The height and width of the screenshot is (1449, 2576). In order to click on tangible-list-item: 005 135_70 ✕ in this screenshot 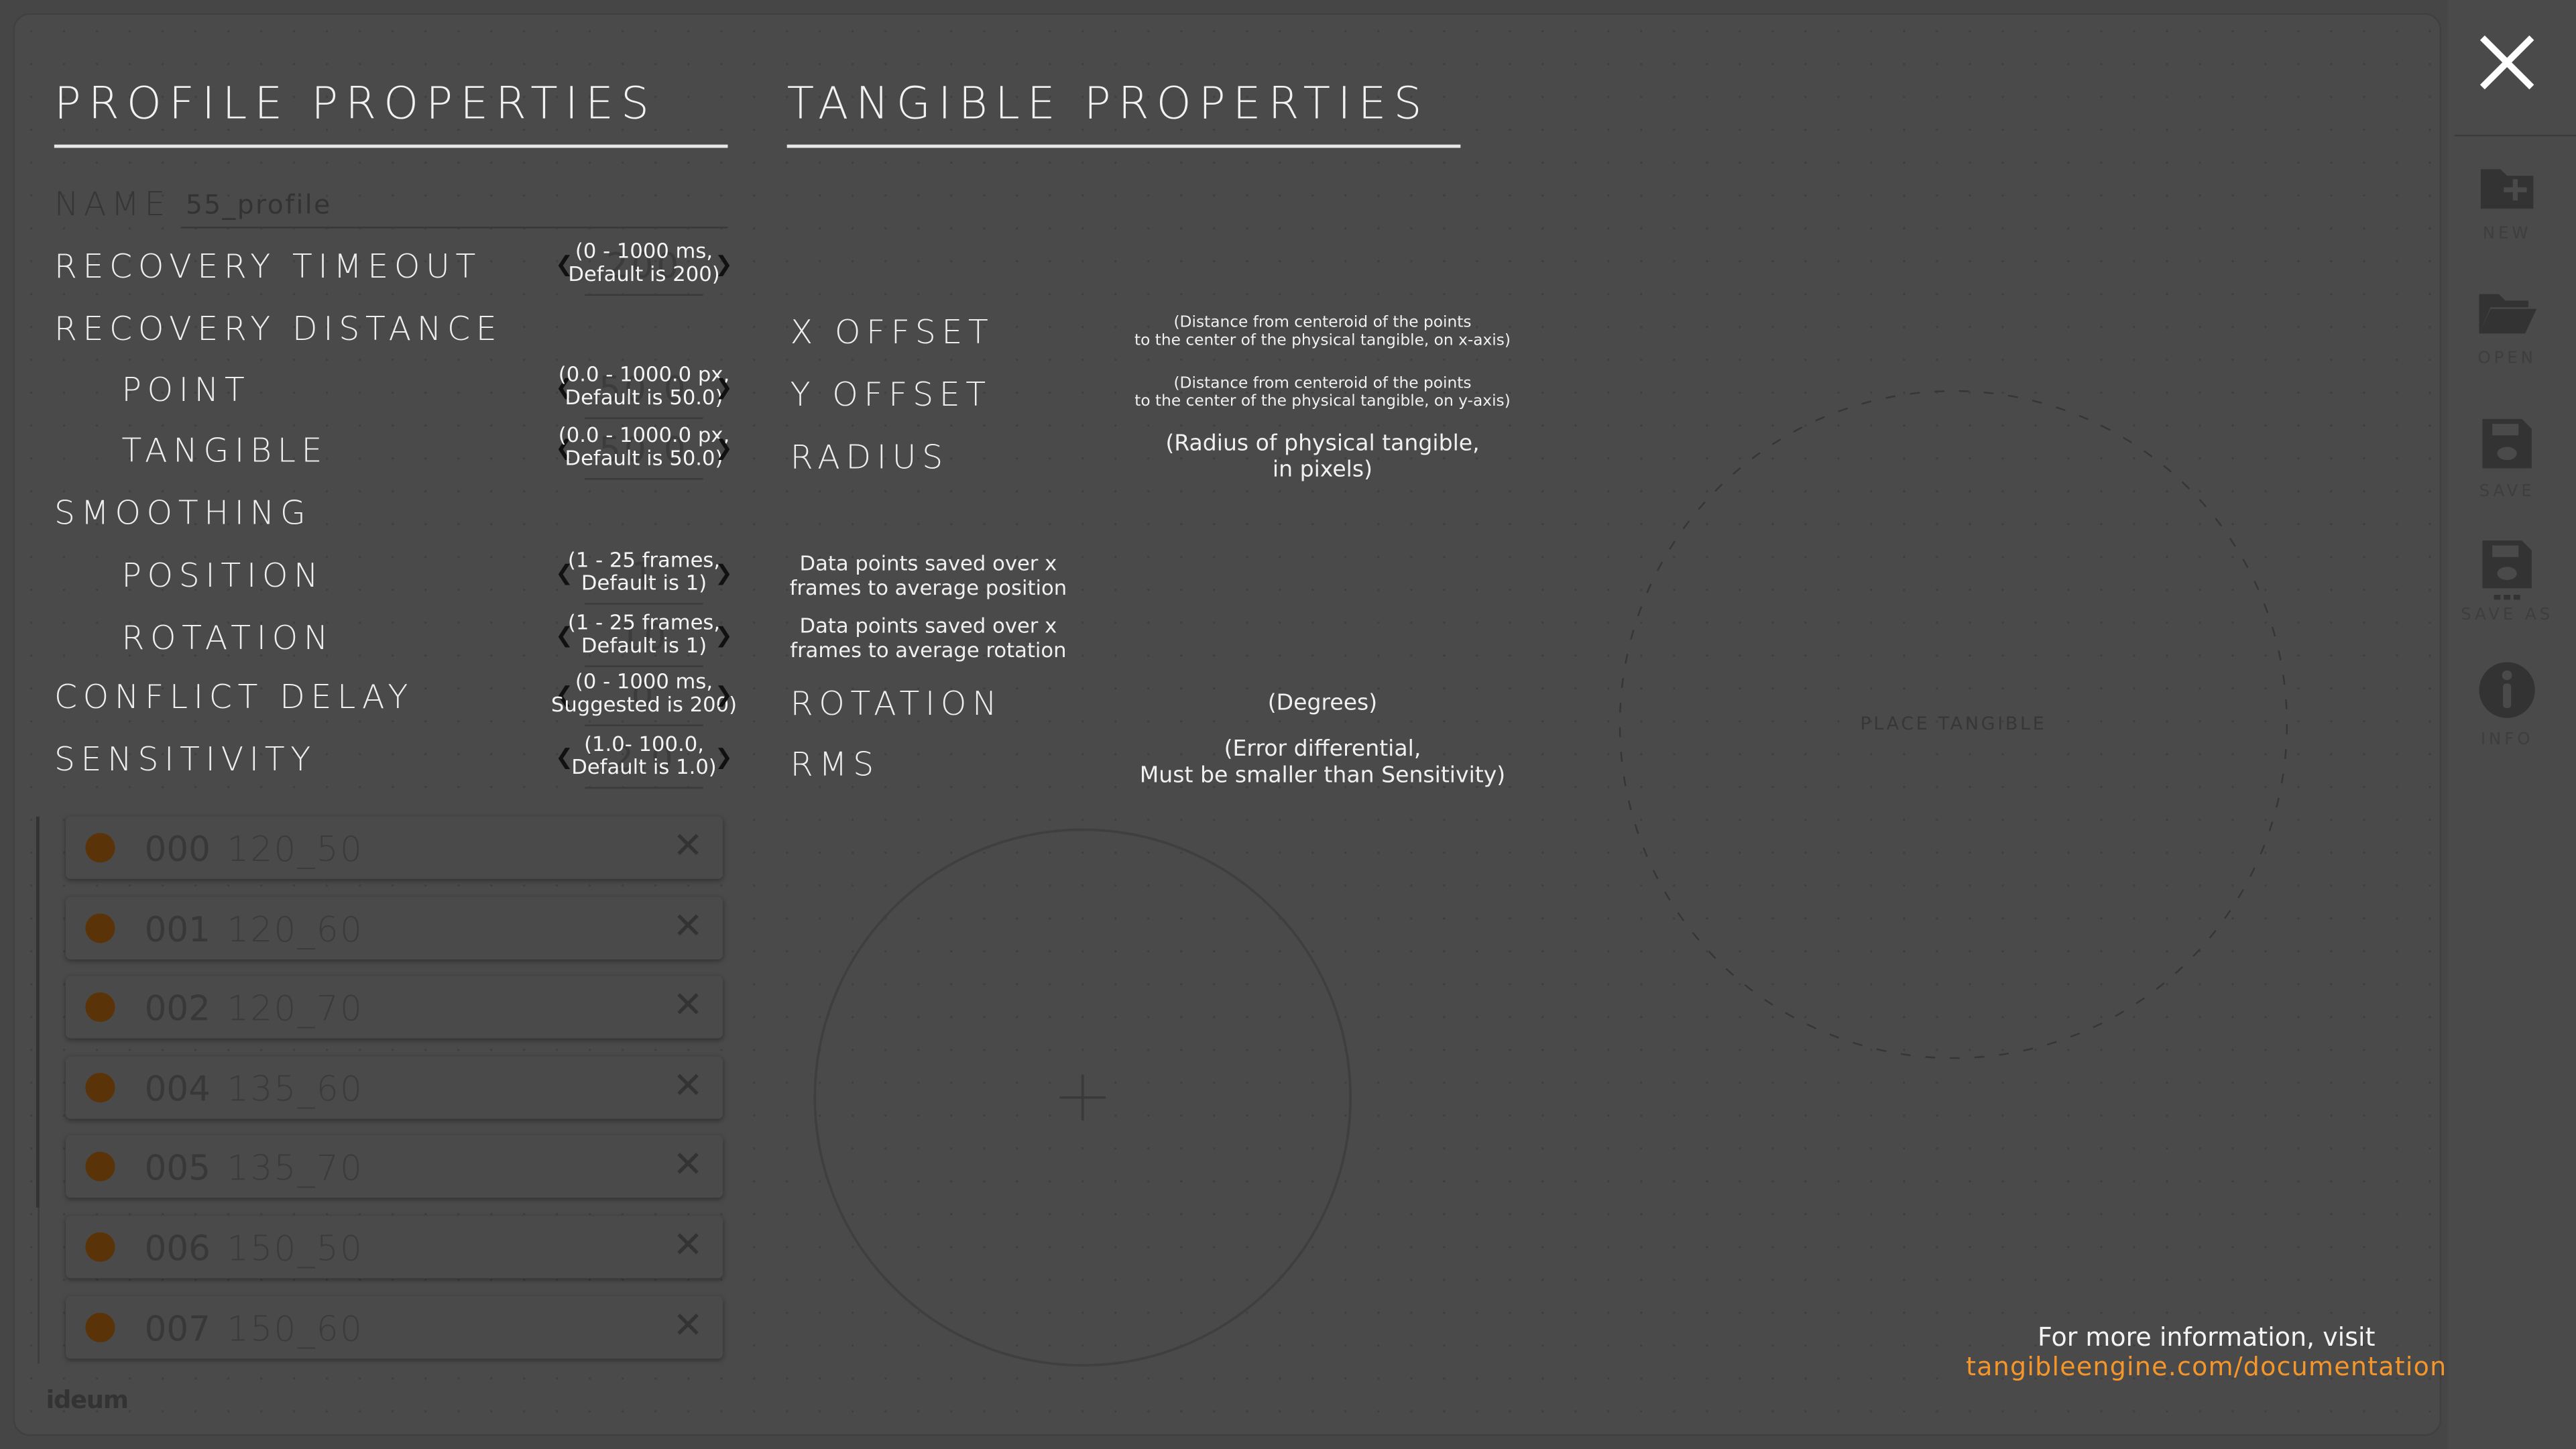, I will do `click(394, 1167)`.